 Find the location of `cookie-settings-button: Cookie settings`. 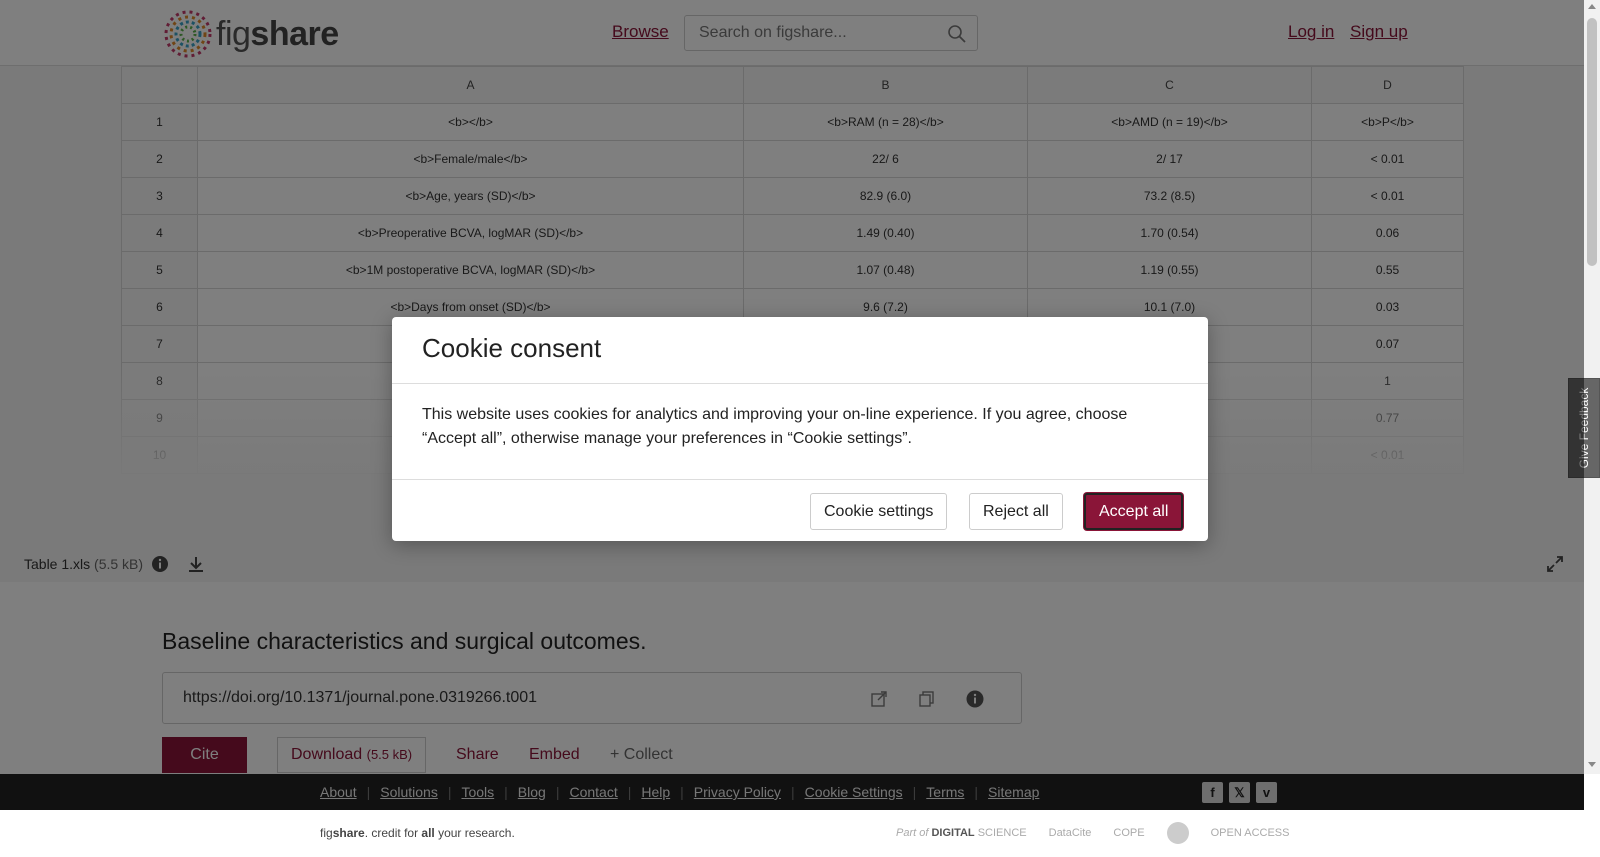

cookie-settings-button: Cookie settings is located at coordinates (879, 511).